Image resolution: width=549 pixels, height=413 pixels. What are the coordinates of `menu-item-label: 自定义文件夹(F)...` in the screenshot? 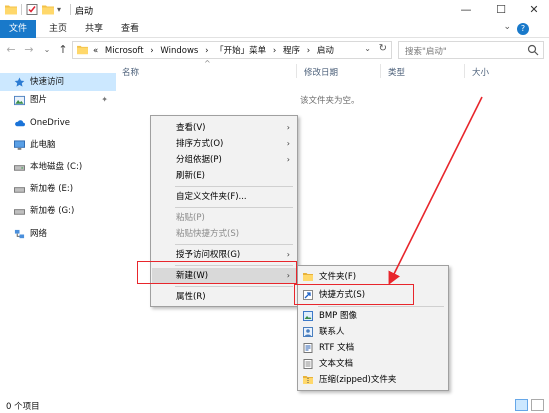 It's located at (211, 197).